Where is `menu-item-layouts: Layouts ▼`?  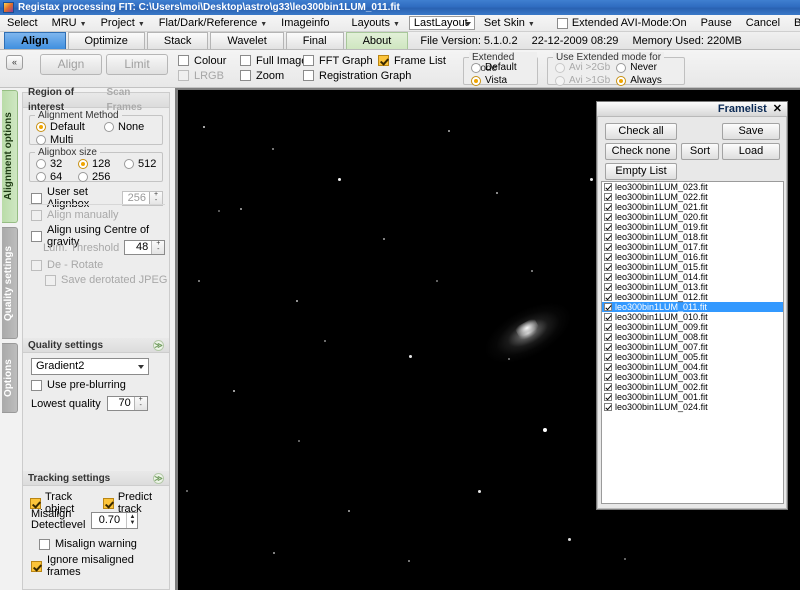
menu-item-layouts: Layouts ▼ is located at coordinates (375, 23).